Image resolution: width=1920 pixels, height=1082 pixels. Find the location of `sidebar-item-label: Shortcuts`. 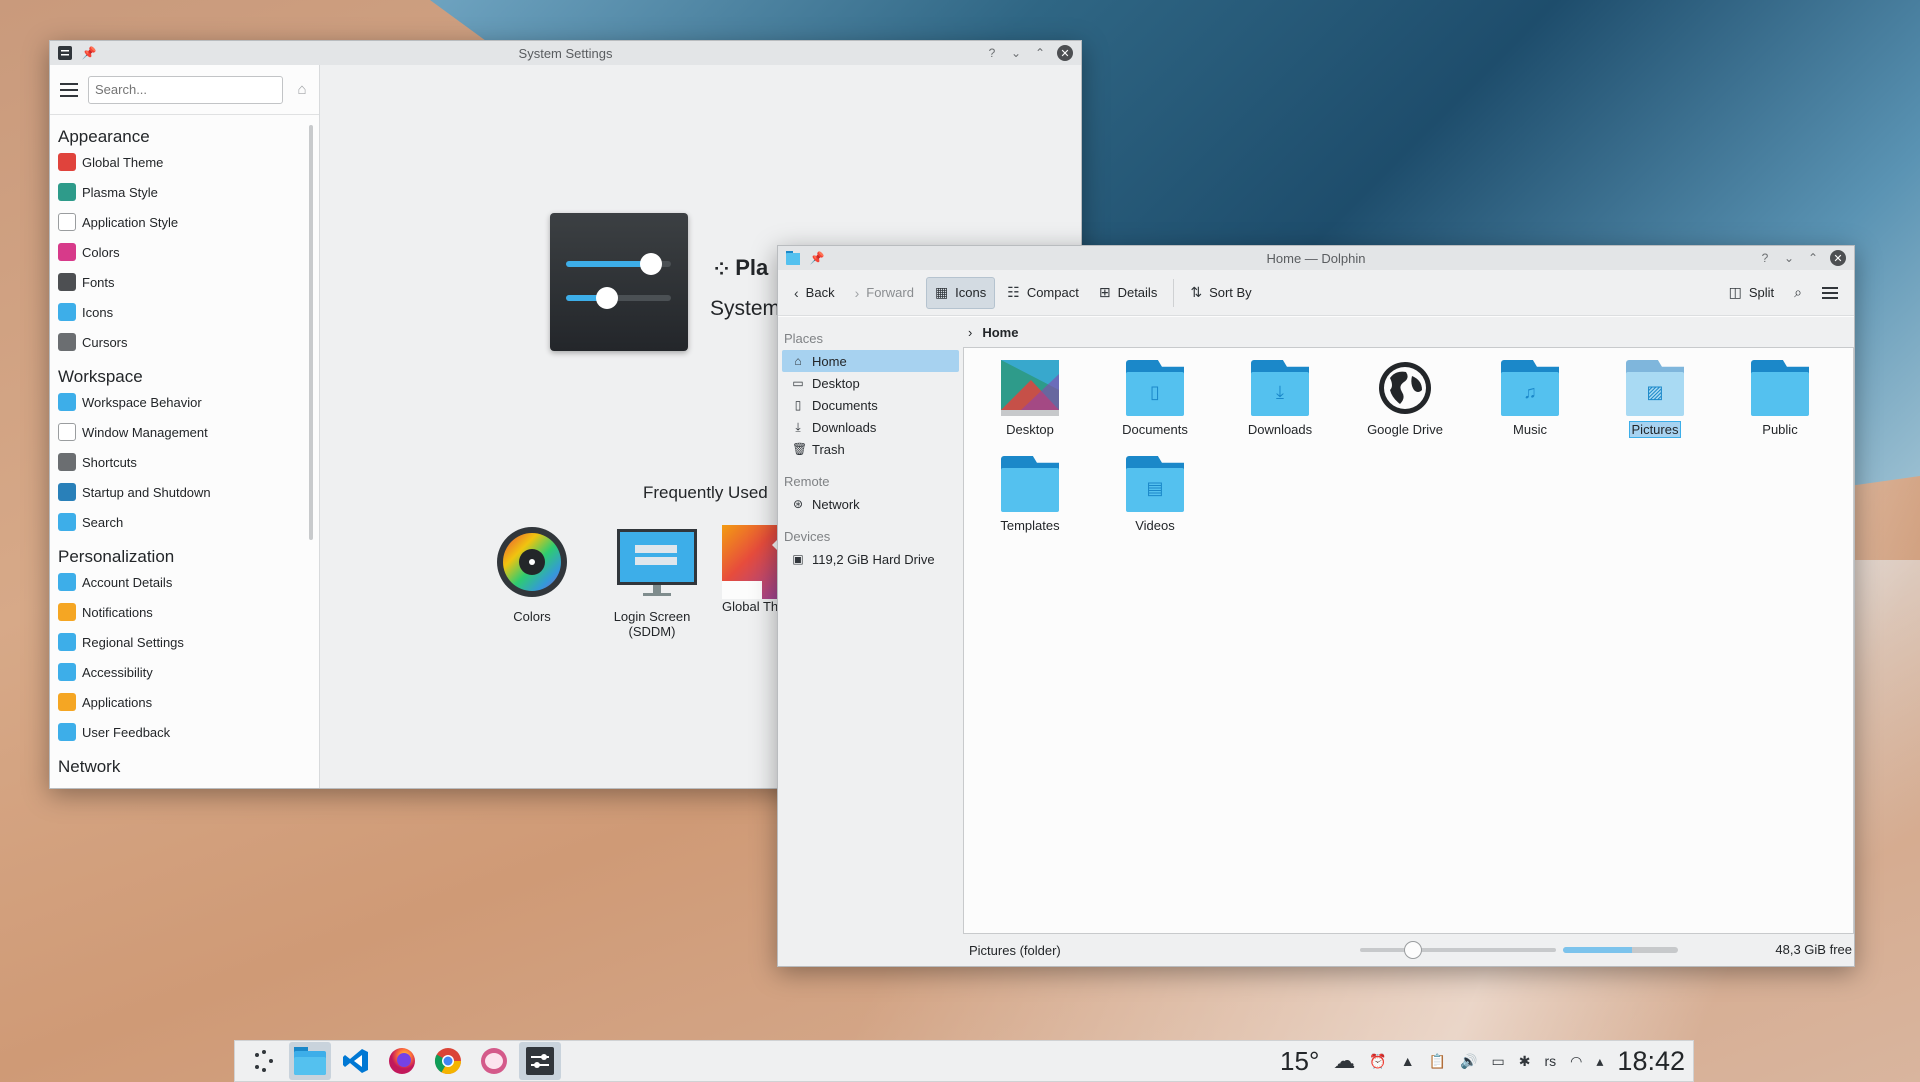

sidebar-item-label: Shortcuts is located at coordinates (109, 462).